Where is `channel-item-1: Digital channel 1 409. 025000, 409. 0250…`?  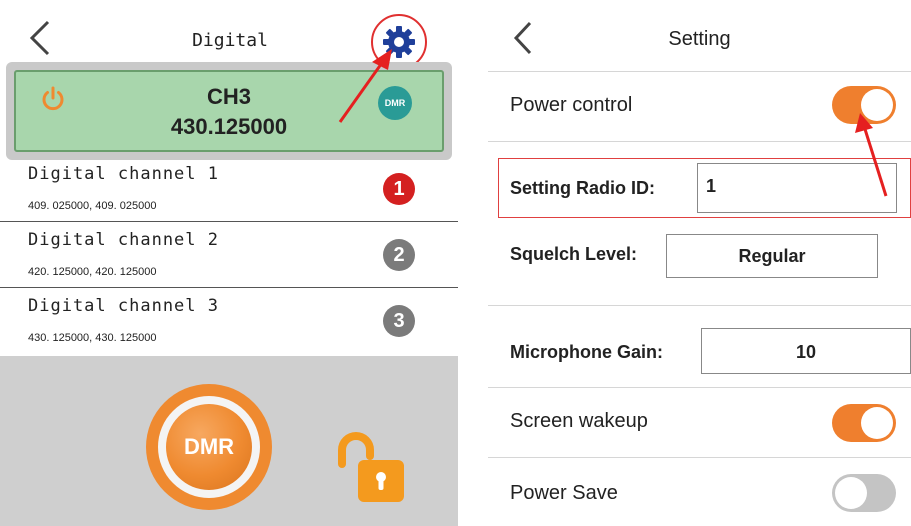 channel-item-1: Digital channel 1 409. 025000, 409. 0250… is located at coordinates (229, 189).